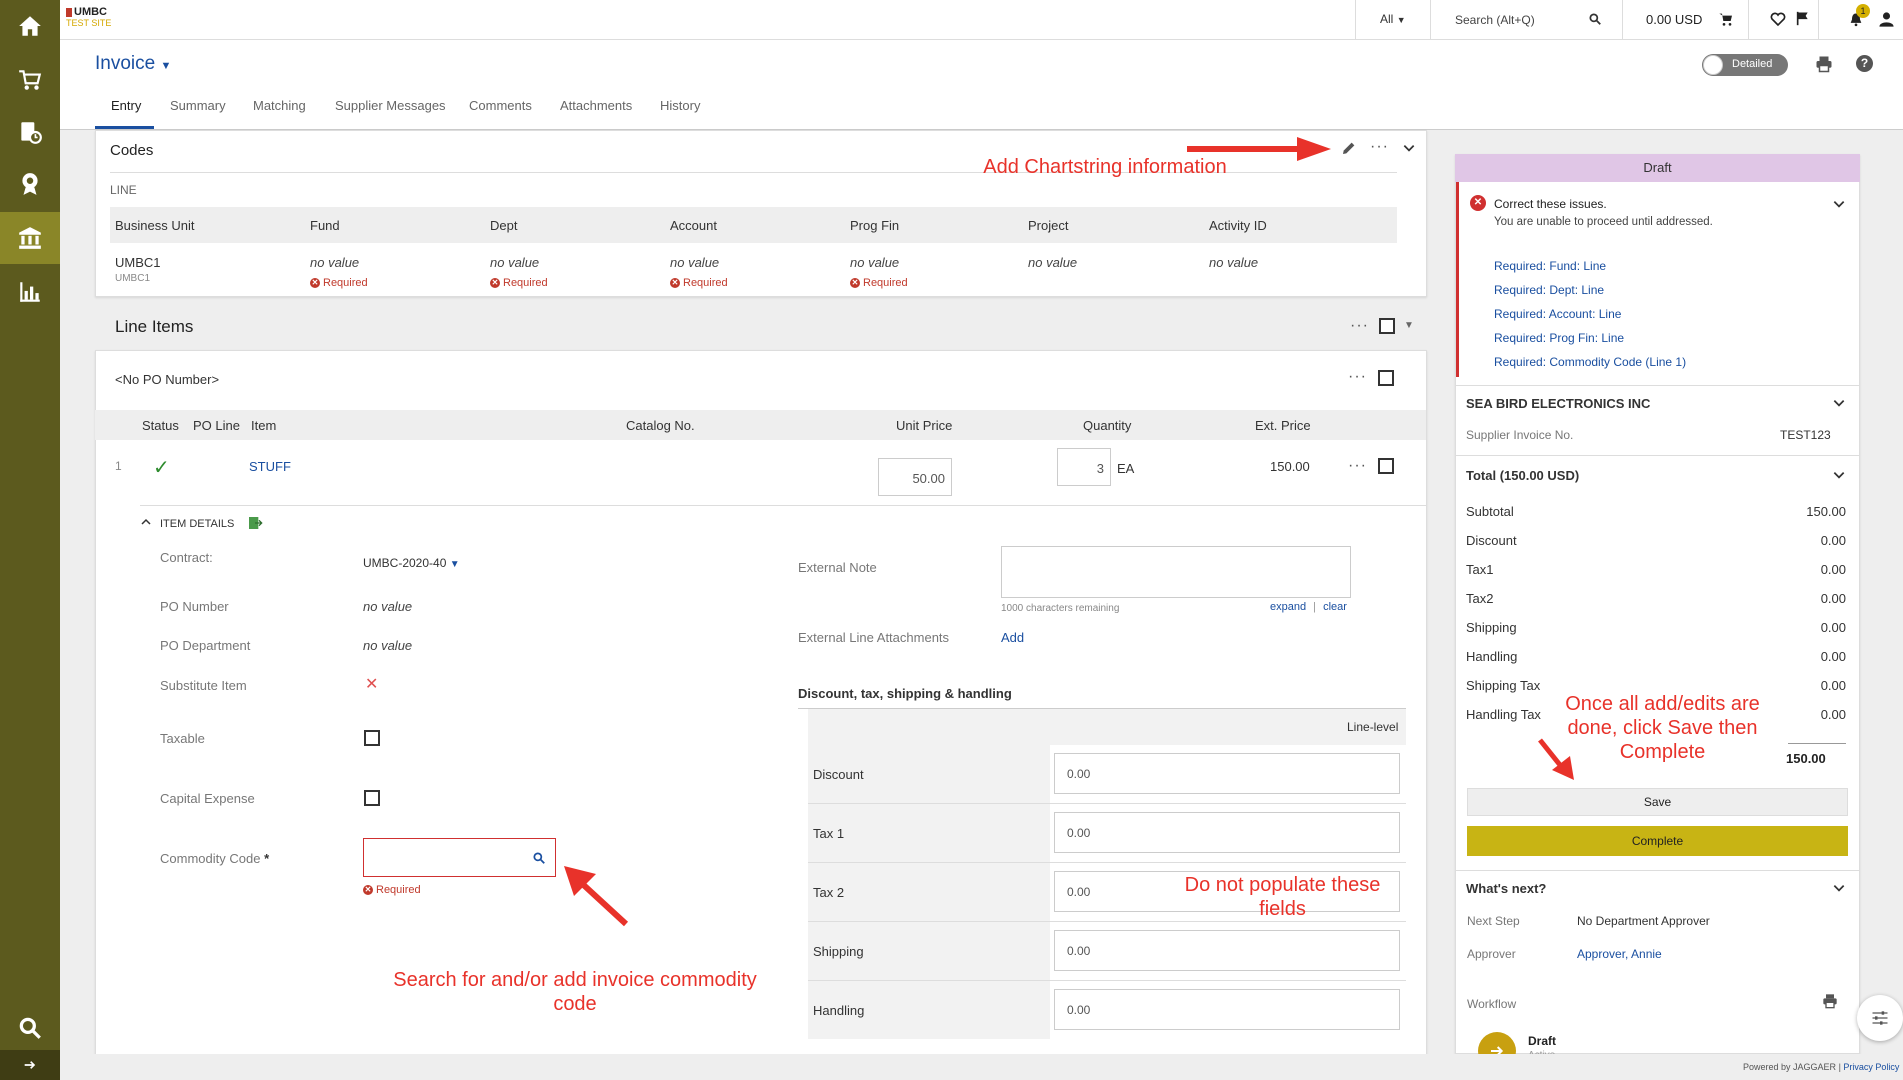 The width and height of the screenshot is (1903, 1080). Describe the element at coordinates (1619, 954) in the screenshot. I see `approver-link: Approver, Annie` at that location.